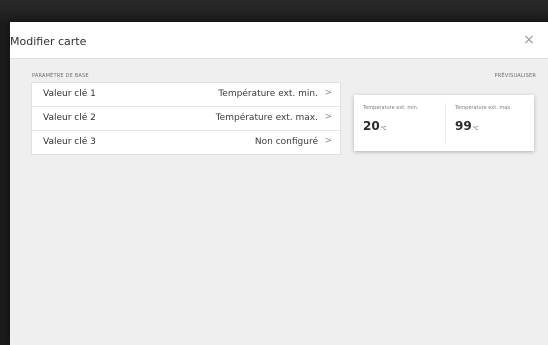 This screenshot has width=548, height=345. What do you see at coordinates (515, 76) in the screenshot?
I see `section-label-preview: PRÉVISUALISER` at bounding box center [515, 76].